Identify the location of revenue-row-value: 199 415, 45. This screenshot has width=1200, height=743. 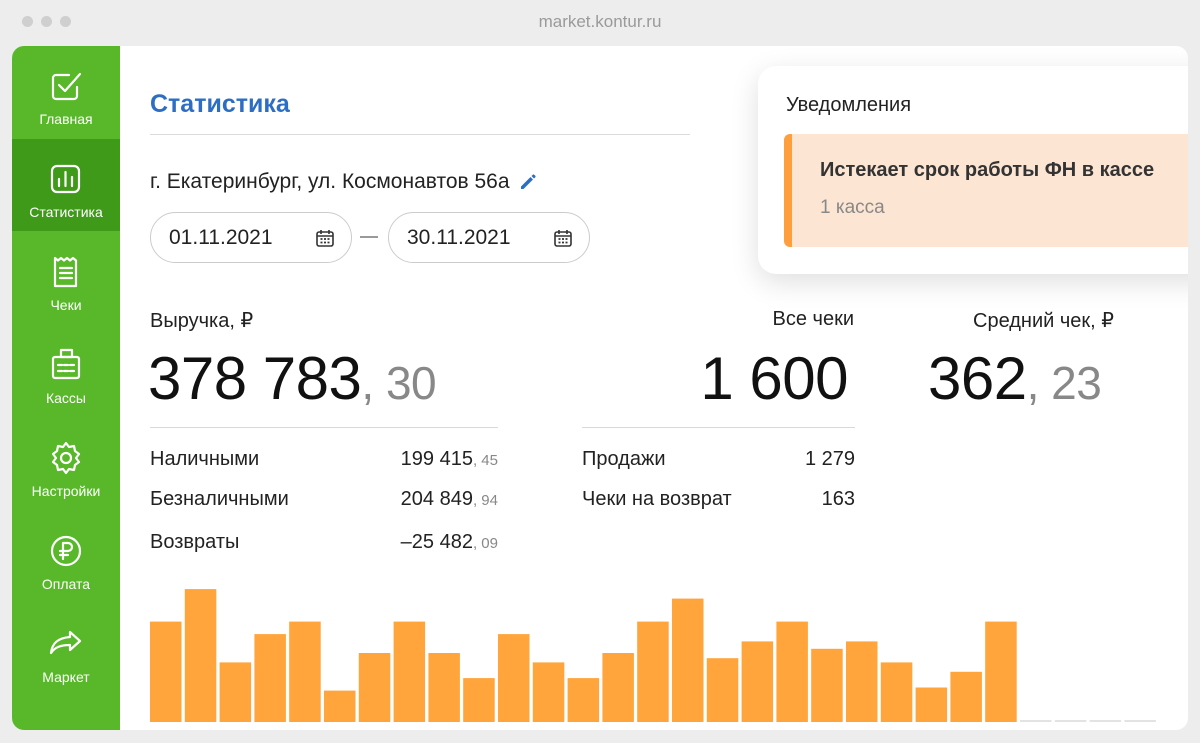
(409, 459).